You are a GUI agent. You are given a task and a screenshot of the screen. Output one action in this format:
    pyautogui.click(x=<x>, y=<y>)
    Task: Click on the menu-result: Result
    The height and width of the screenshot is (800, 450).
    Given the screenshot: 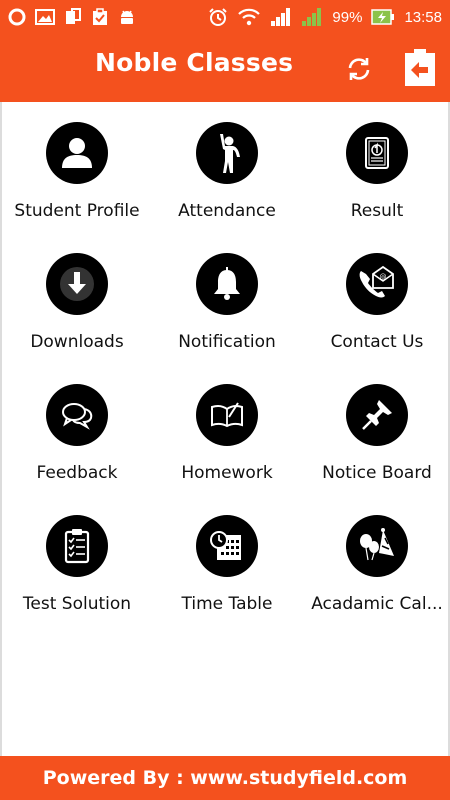 What is the action you would take?
    pyautogui.click(x=376, y=185)
    